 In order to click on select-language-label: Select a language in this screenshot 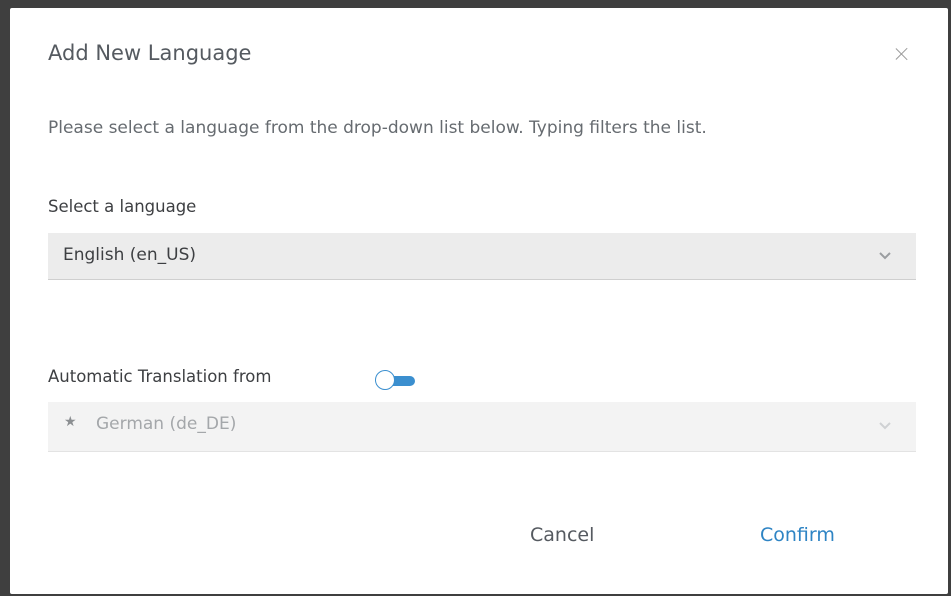, I will do `click(122, 206)`.